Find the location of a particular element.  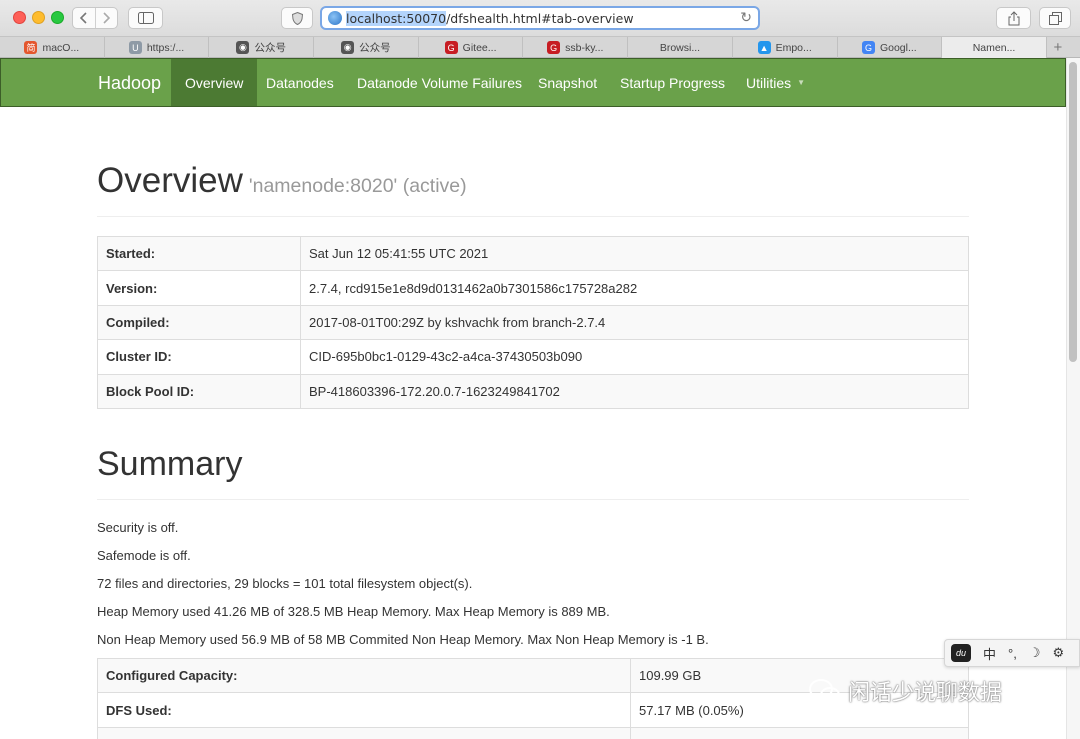

ime-toolbar: du 中 °, ☽ ⚙ is located at coordinates (1012, 653).